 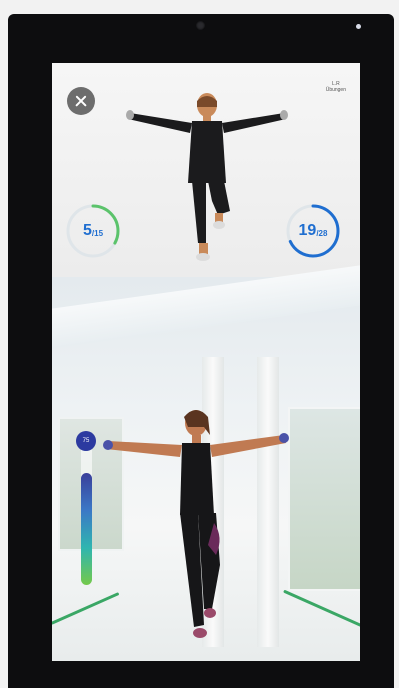 I want to click on repetition-counter: 5/15, so click(x=93, y=231).